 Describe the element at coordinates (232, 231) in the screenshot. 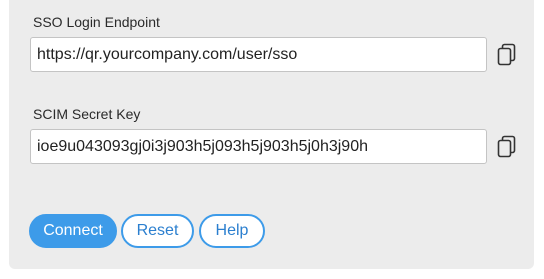

I see `help-button: Help` at that location.